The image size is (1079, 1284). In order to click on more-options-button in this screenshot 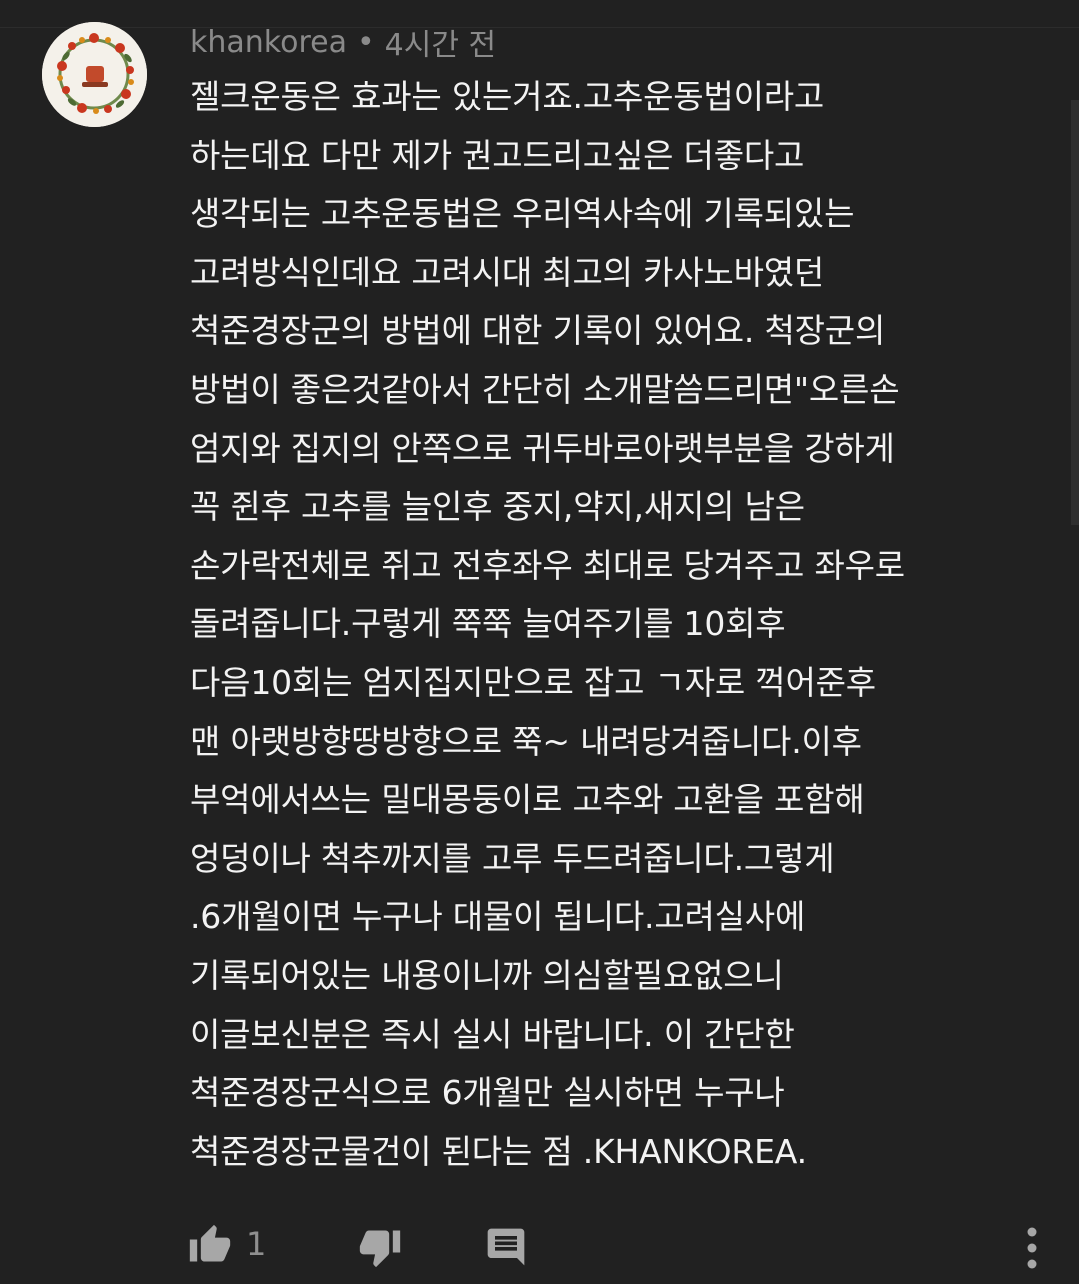, I will do `click(1032, 1248)`.